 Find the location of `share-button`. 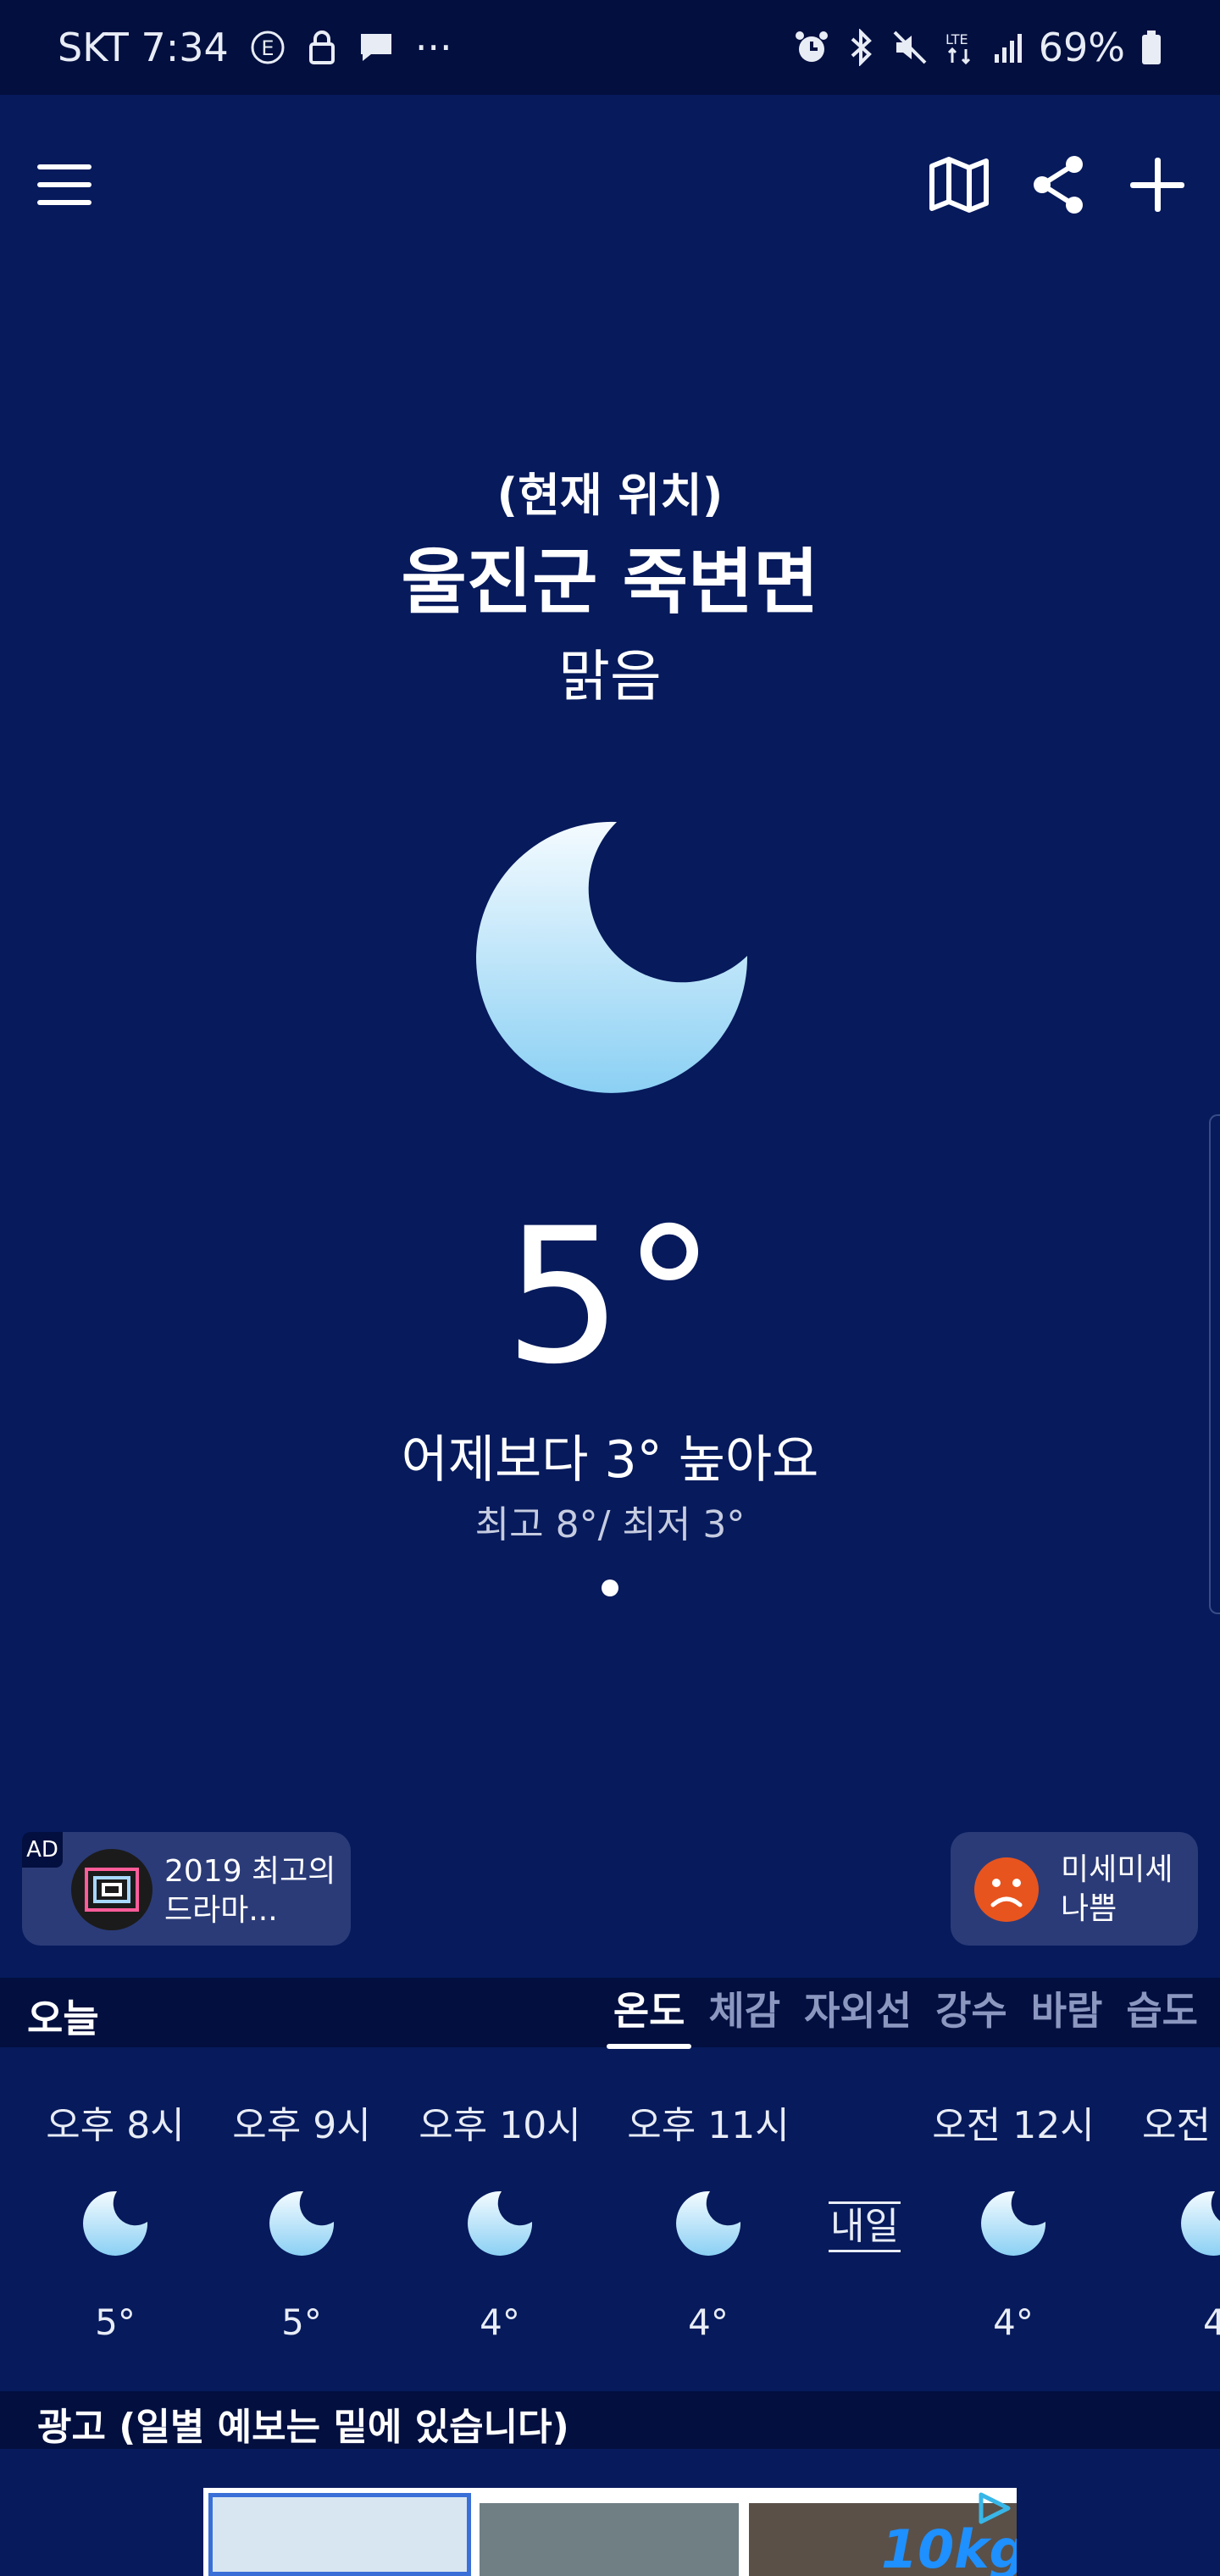

share-button is located at coordinates (1059, 185).